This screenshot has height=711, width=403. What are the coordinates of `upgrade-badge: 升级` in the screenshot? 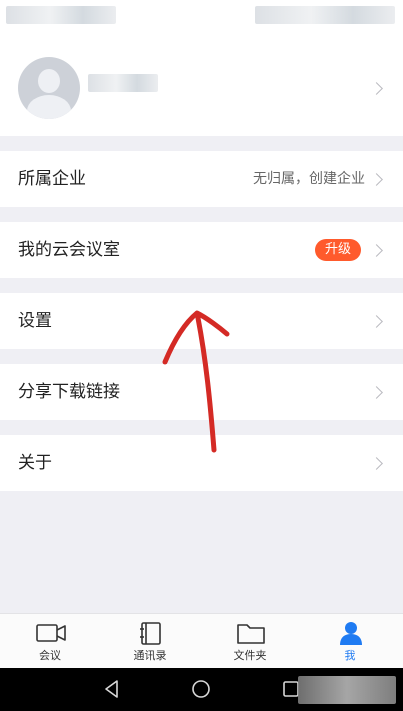 It's located at (337, 250).